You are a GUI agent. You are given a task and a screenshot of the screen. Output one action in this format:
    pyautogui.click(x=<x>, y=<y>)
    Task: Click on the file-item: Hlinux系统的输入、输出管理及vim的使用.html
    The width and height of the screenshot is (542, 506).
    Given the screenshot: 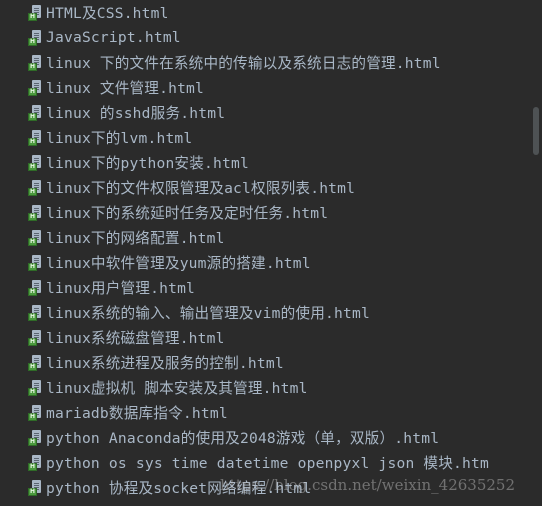 What is the action you would take?
    pyautogui.click(x=265, y=312)
    